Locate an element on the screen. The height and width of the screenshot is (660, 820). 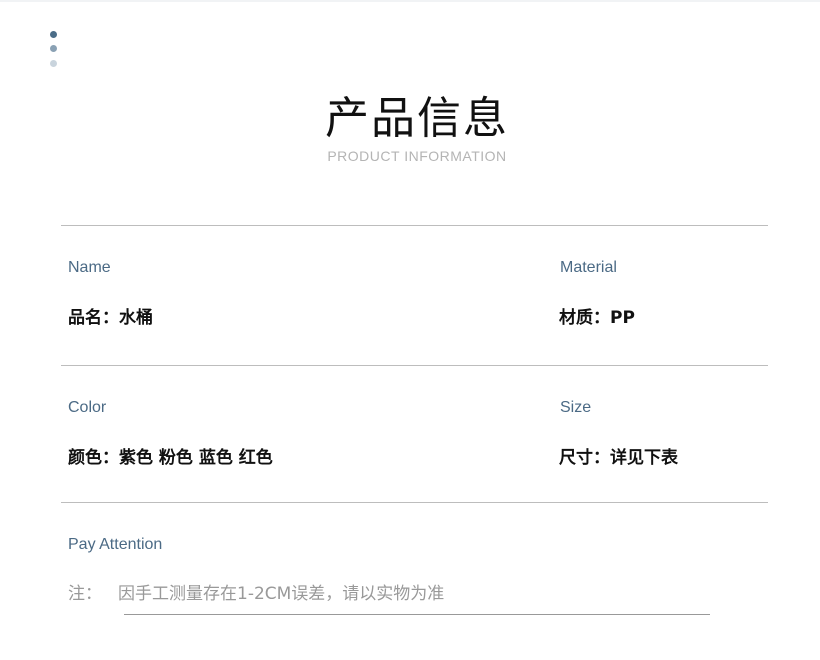
name-value: 品名：水桶 is located at coordinates (110, 318).